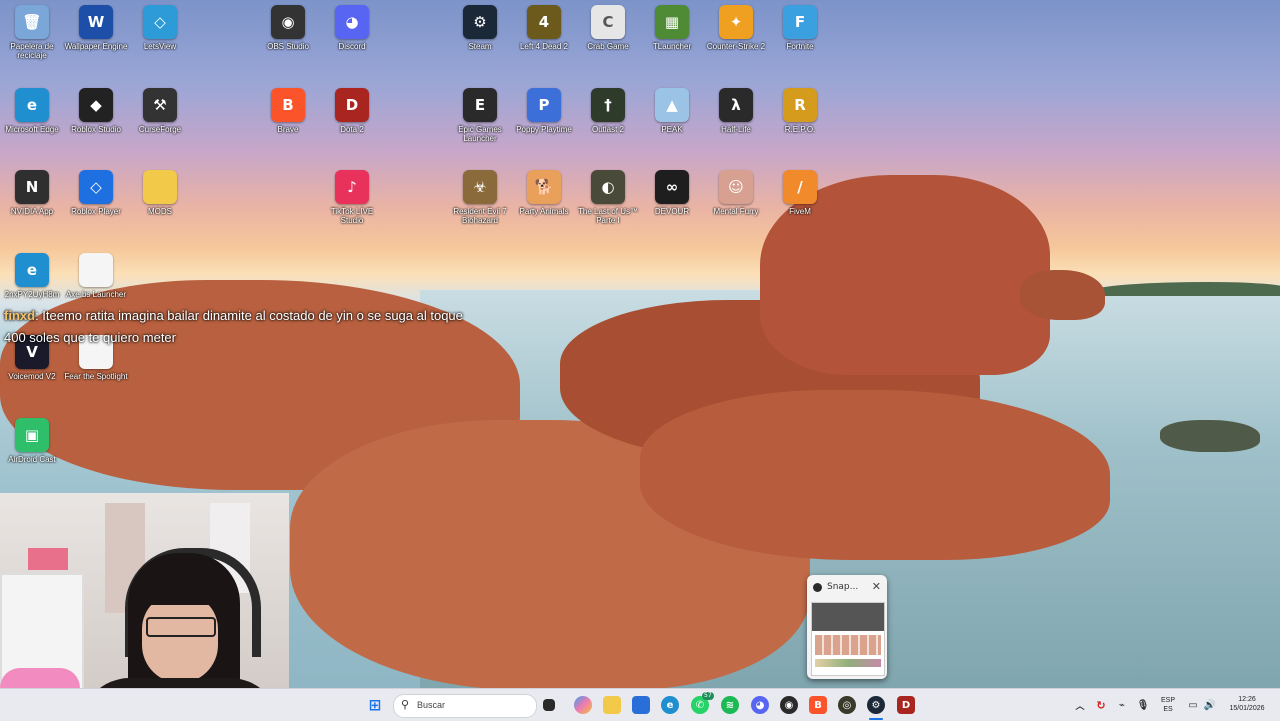 This screenshot has height=721, width=1280. What do you see at coordinates (789, 705) in the screenshot?
I see `obs-taskbar-icon: ◉` at bounding box center [789, 705].